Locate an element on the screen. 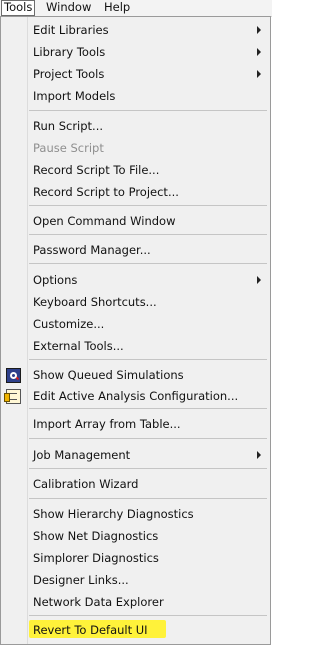 This screenshot has height=646, width=320. menu-item-show-queued-simulations: Show Queued Simulations is located at coordinates (108, 375).